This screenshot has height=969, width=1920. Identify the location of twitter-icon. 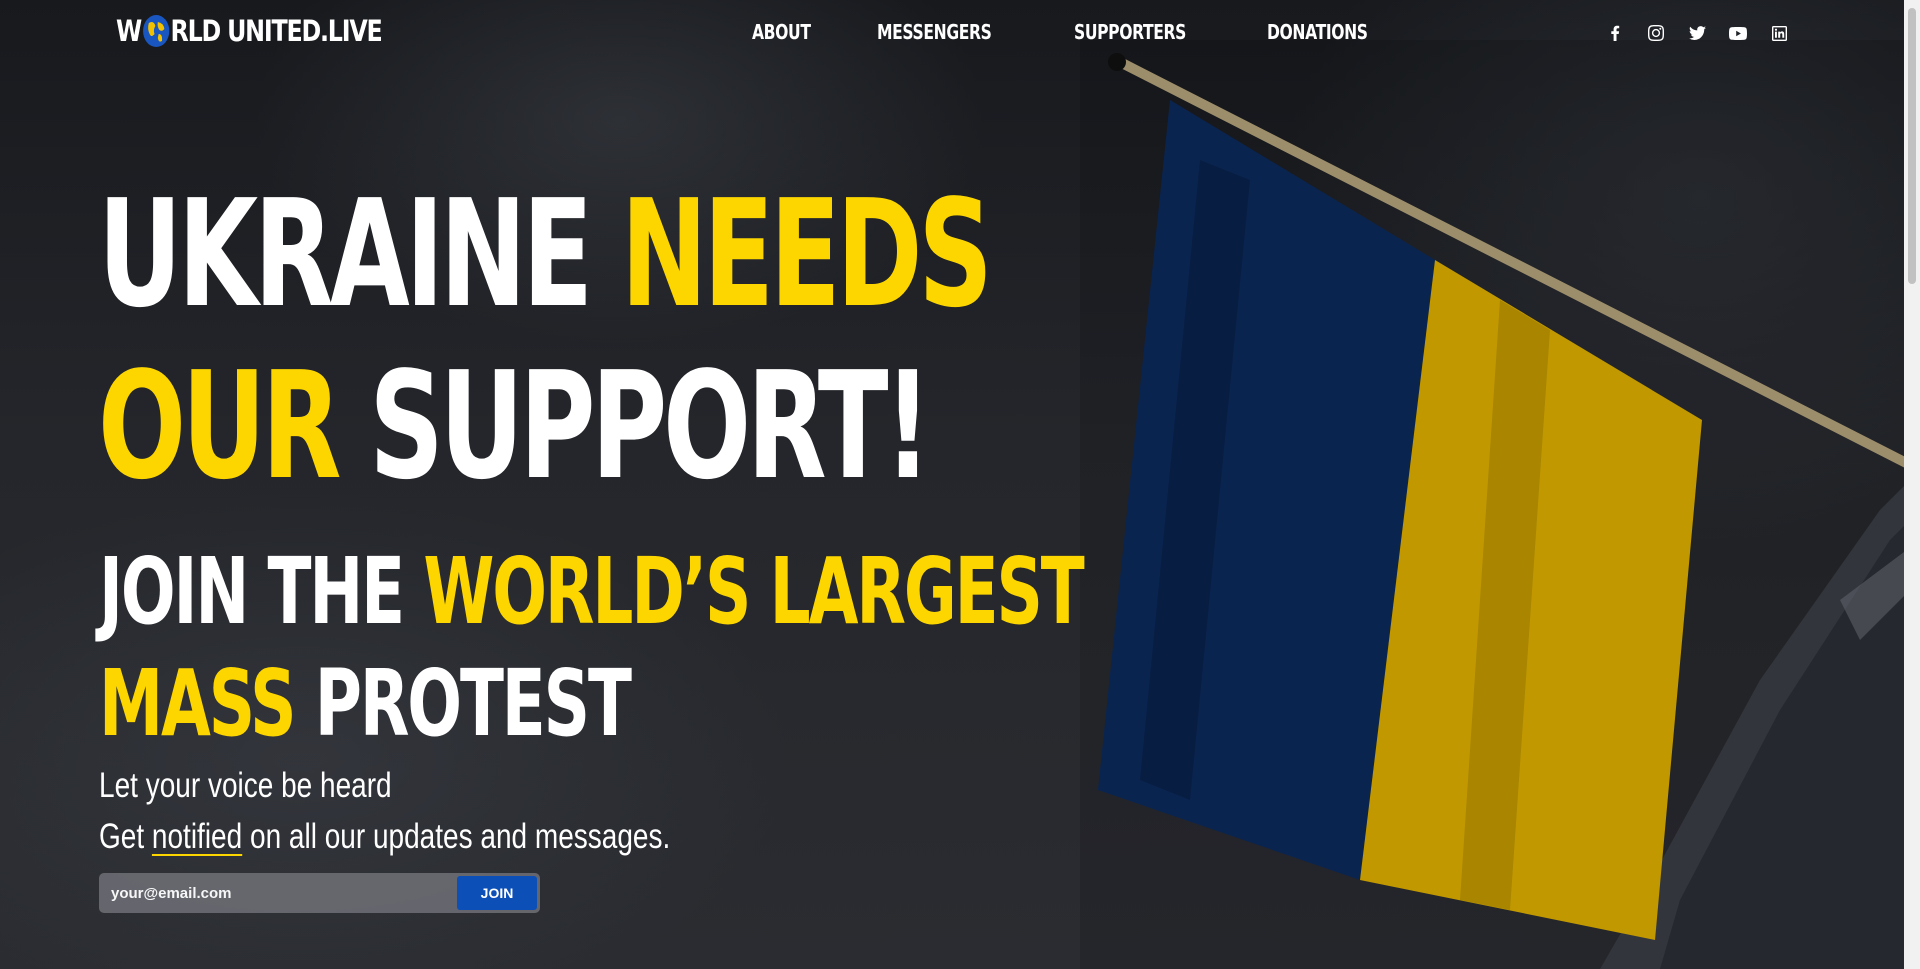
(1697, 33).